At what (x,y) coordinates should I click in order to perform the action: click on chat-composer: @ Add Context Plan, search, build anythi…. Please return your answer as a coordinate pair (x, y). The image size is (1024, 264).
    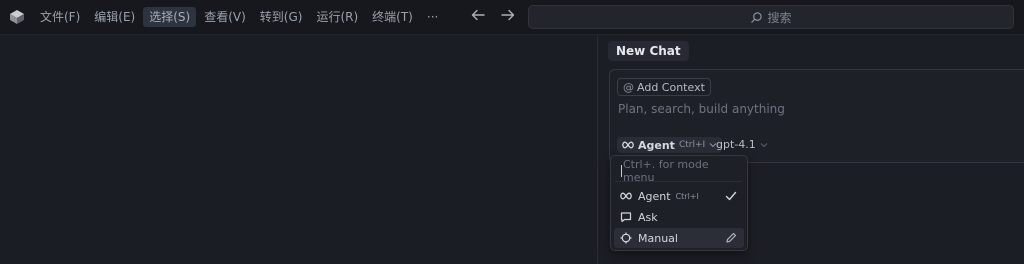
    Looking at the image, I should click on (816, 116).